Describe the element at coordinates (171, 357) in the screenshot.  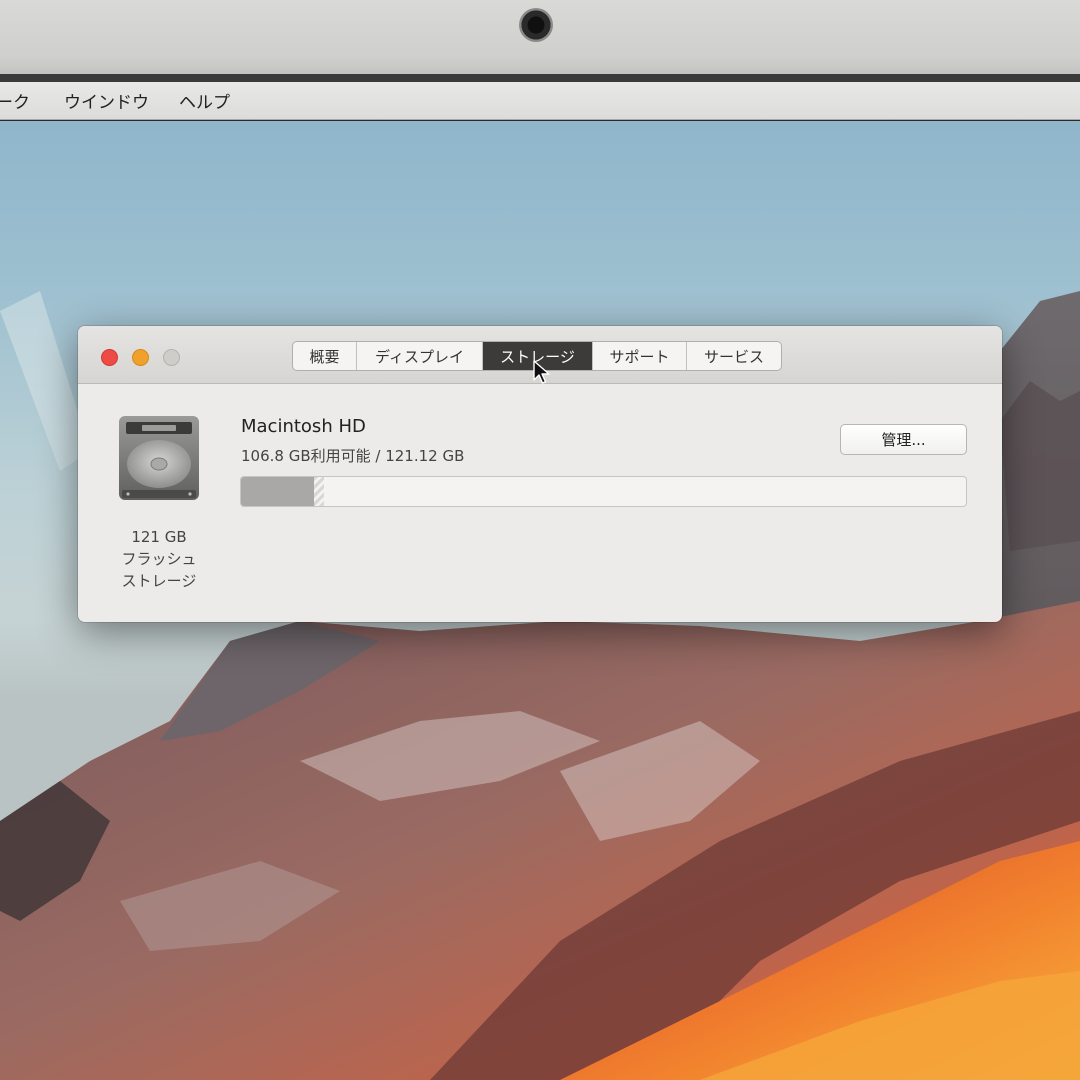
I see `zoom-button` at that location.